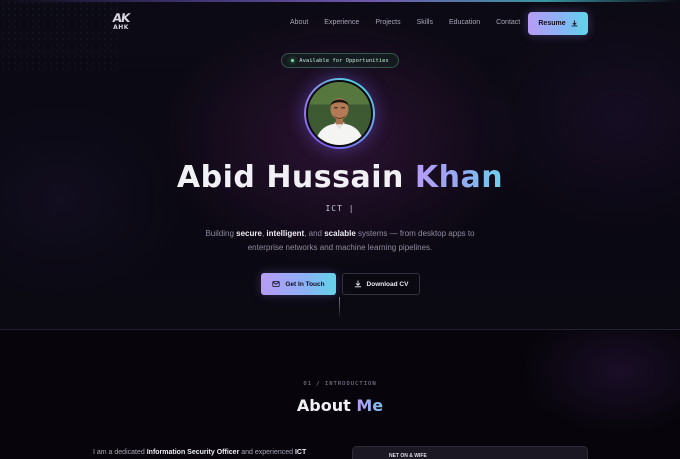  I want to click on section-title: About Me, so click(340, 405).